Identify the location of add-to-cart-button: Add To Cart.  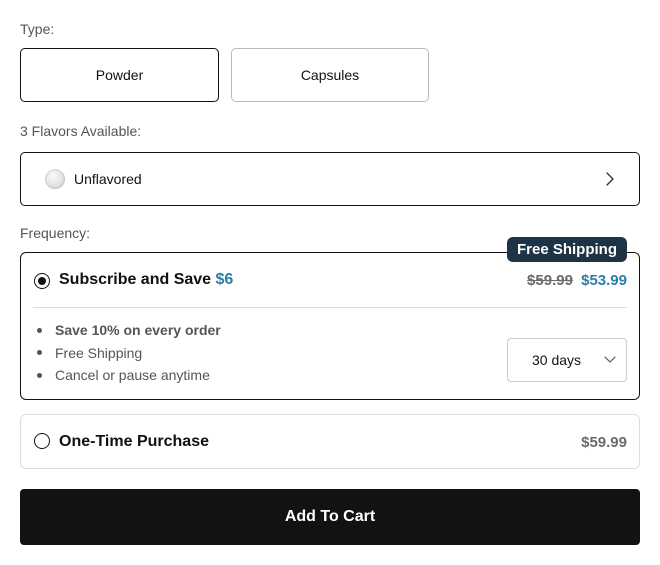
(330, 517).